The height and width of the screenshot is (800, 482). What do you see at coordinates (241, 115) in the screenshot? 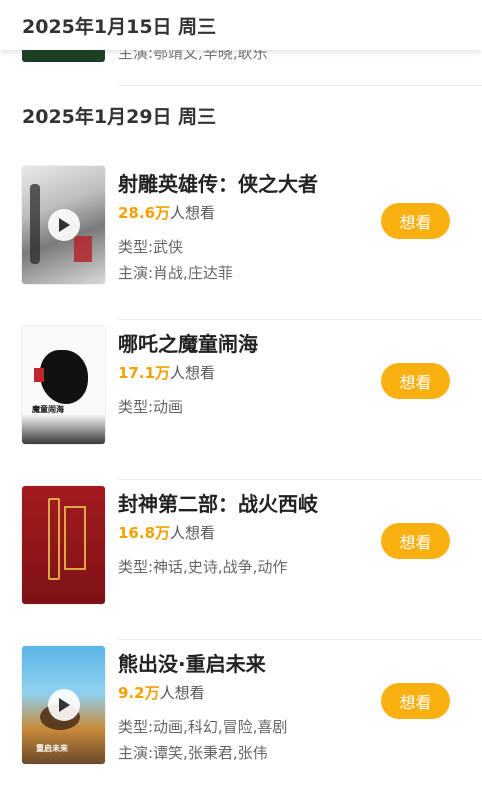
I see `section-date-header: 2025年1月29日 周三` at bounding box center [241, 115].